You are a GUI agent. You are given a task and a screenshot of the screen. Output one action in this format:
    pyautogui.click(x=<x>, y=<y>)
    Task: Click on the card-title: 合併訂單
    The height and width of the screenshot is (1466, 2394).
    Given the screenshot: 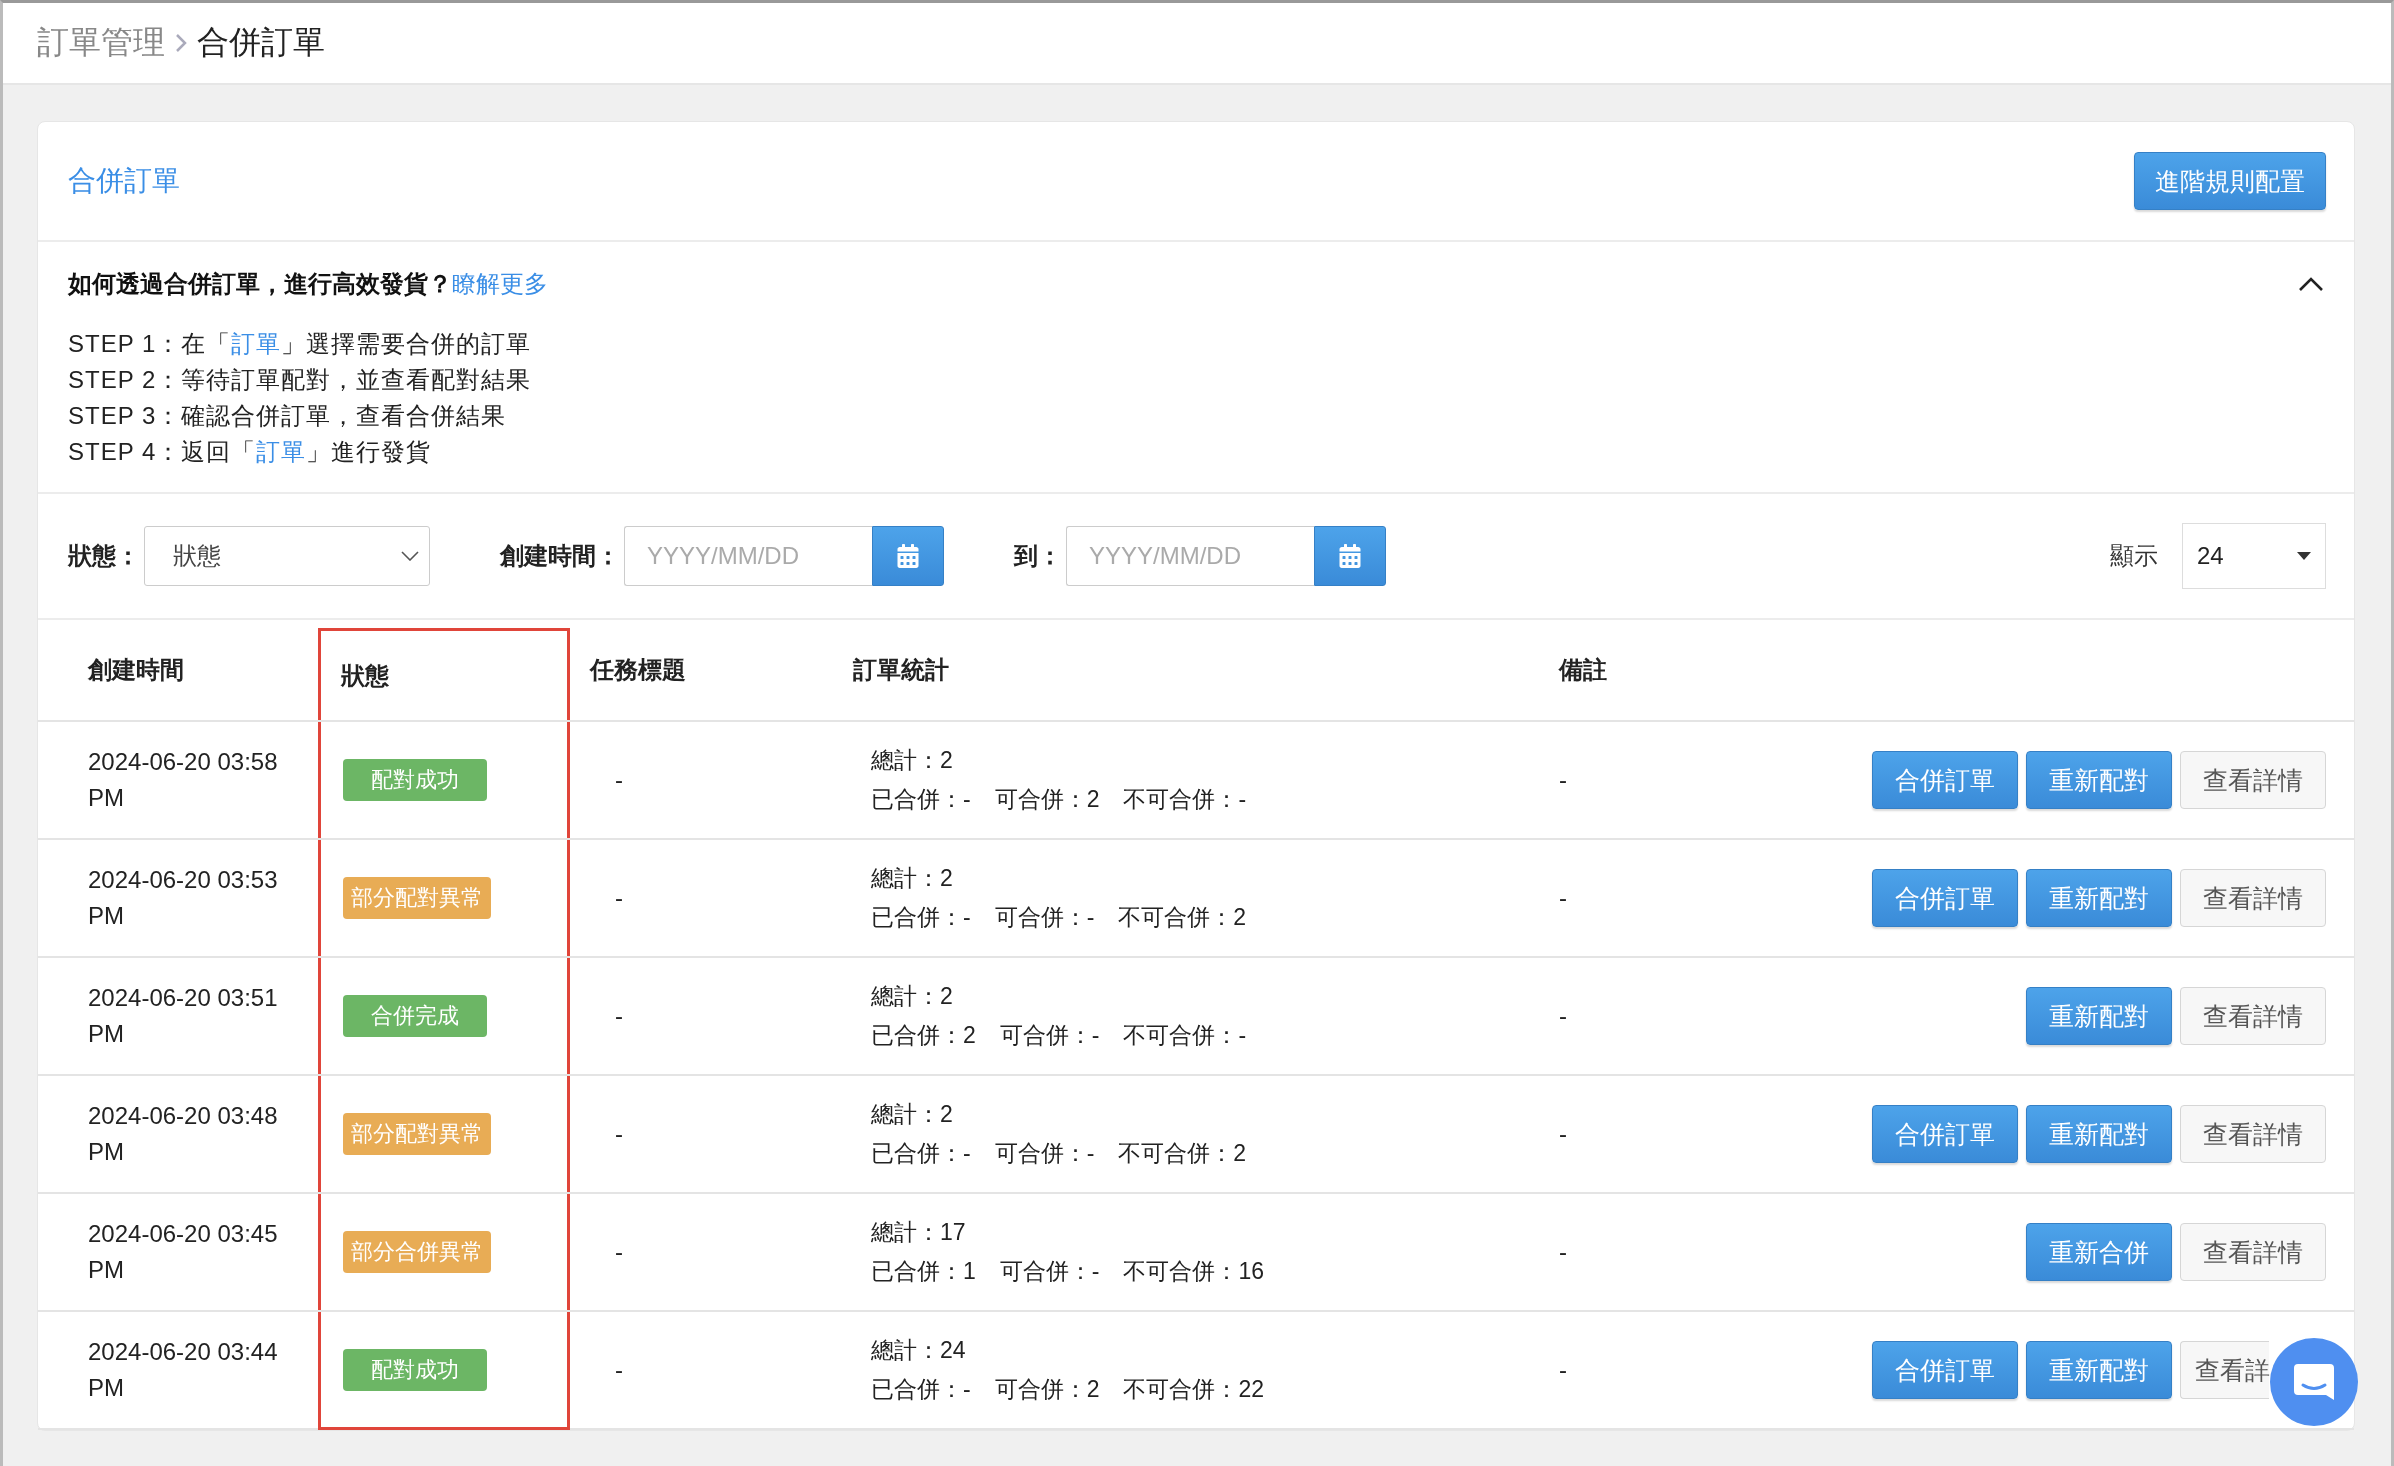 What is the action you would take?
    pyautogui.click(x=124, y=181)
    